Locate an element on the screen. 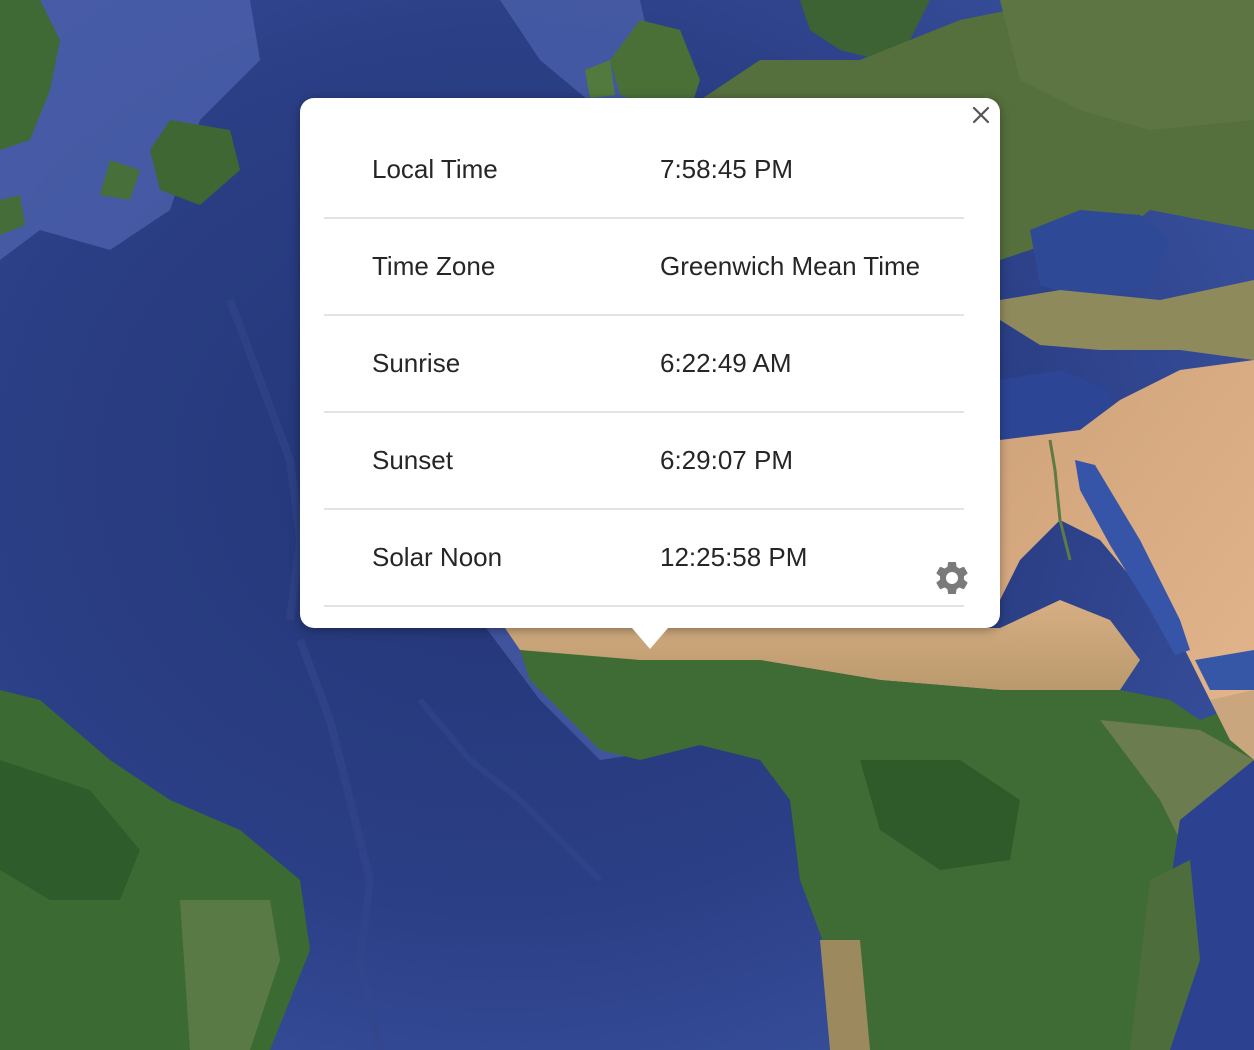 This screenshot has height=1050, width=1254. info-row-sunset: Sunset 6:29:07 PM is located at coordinates (644, 461).